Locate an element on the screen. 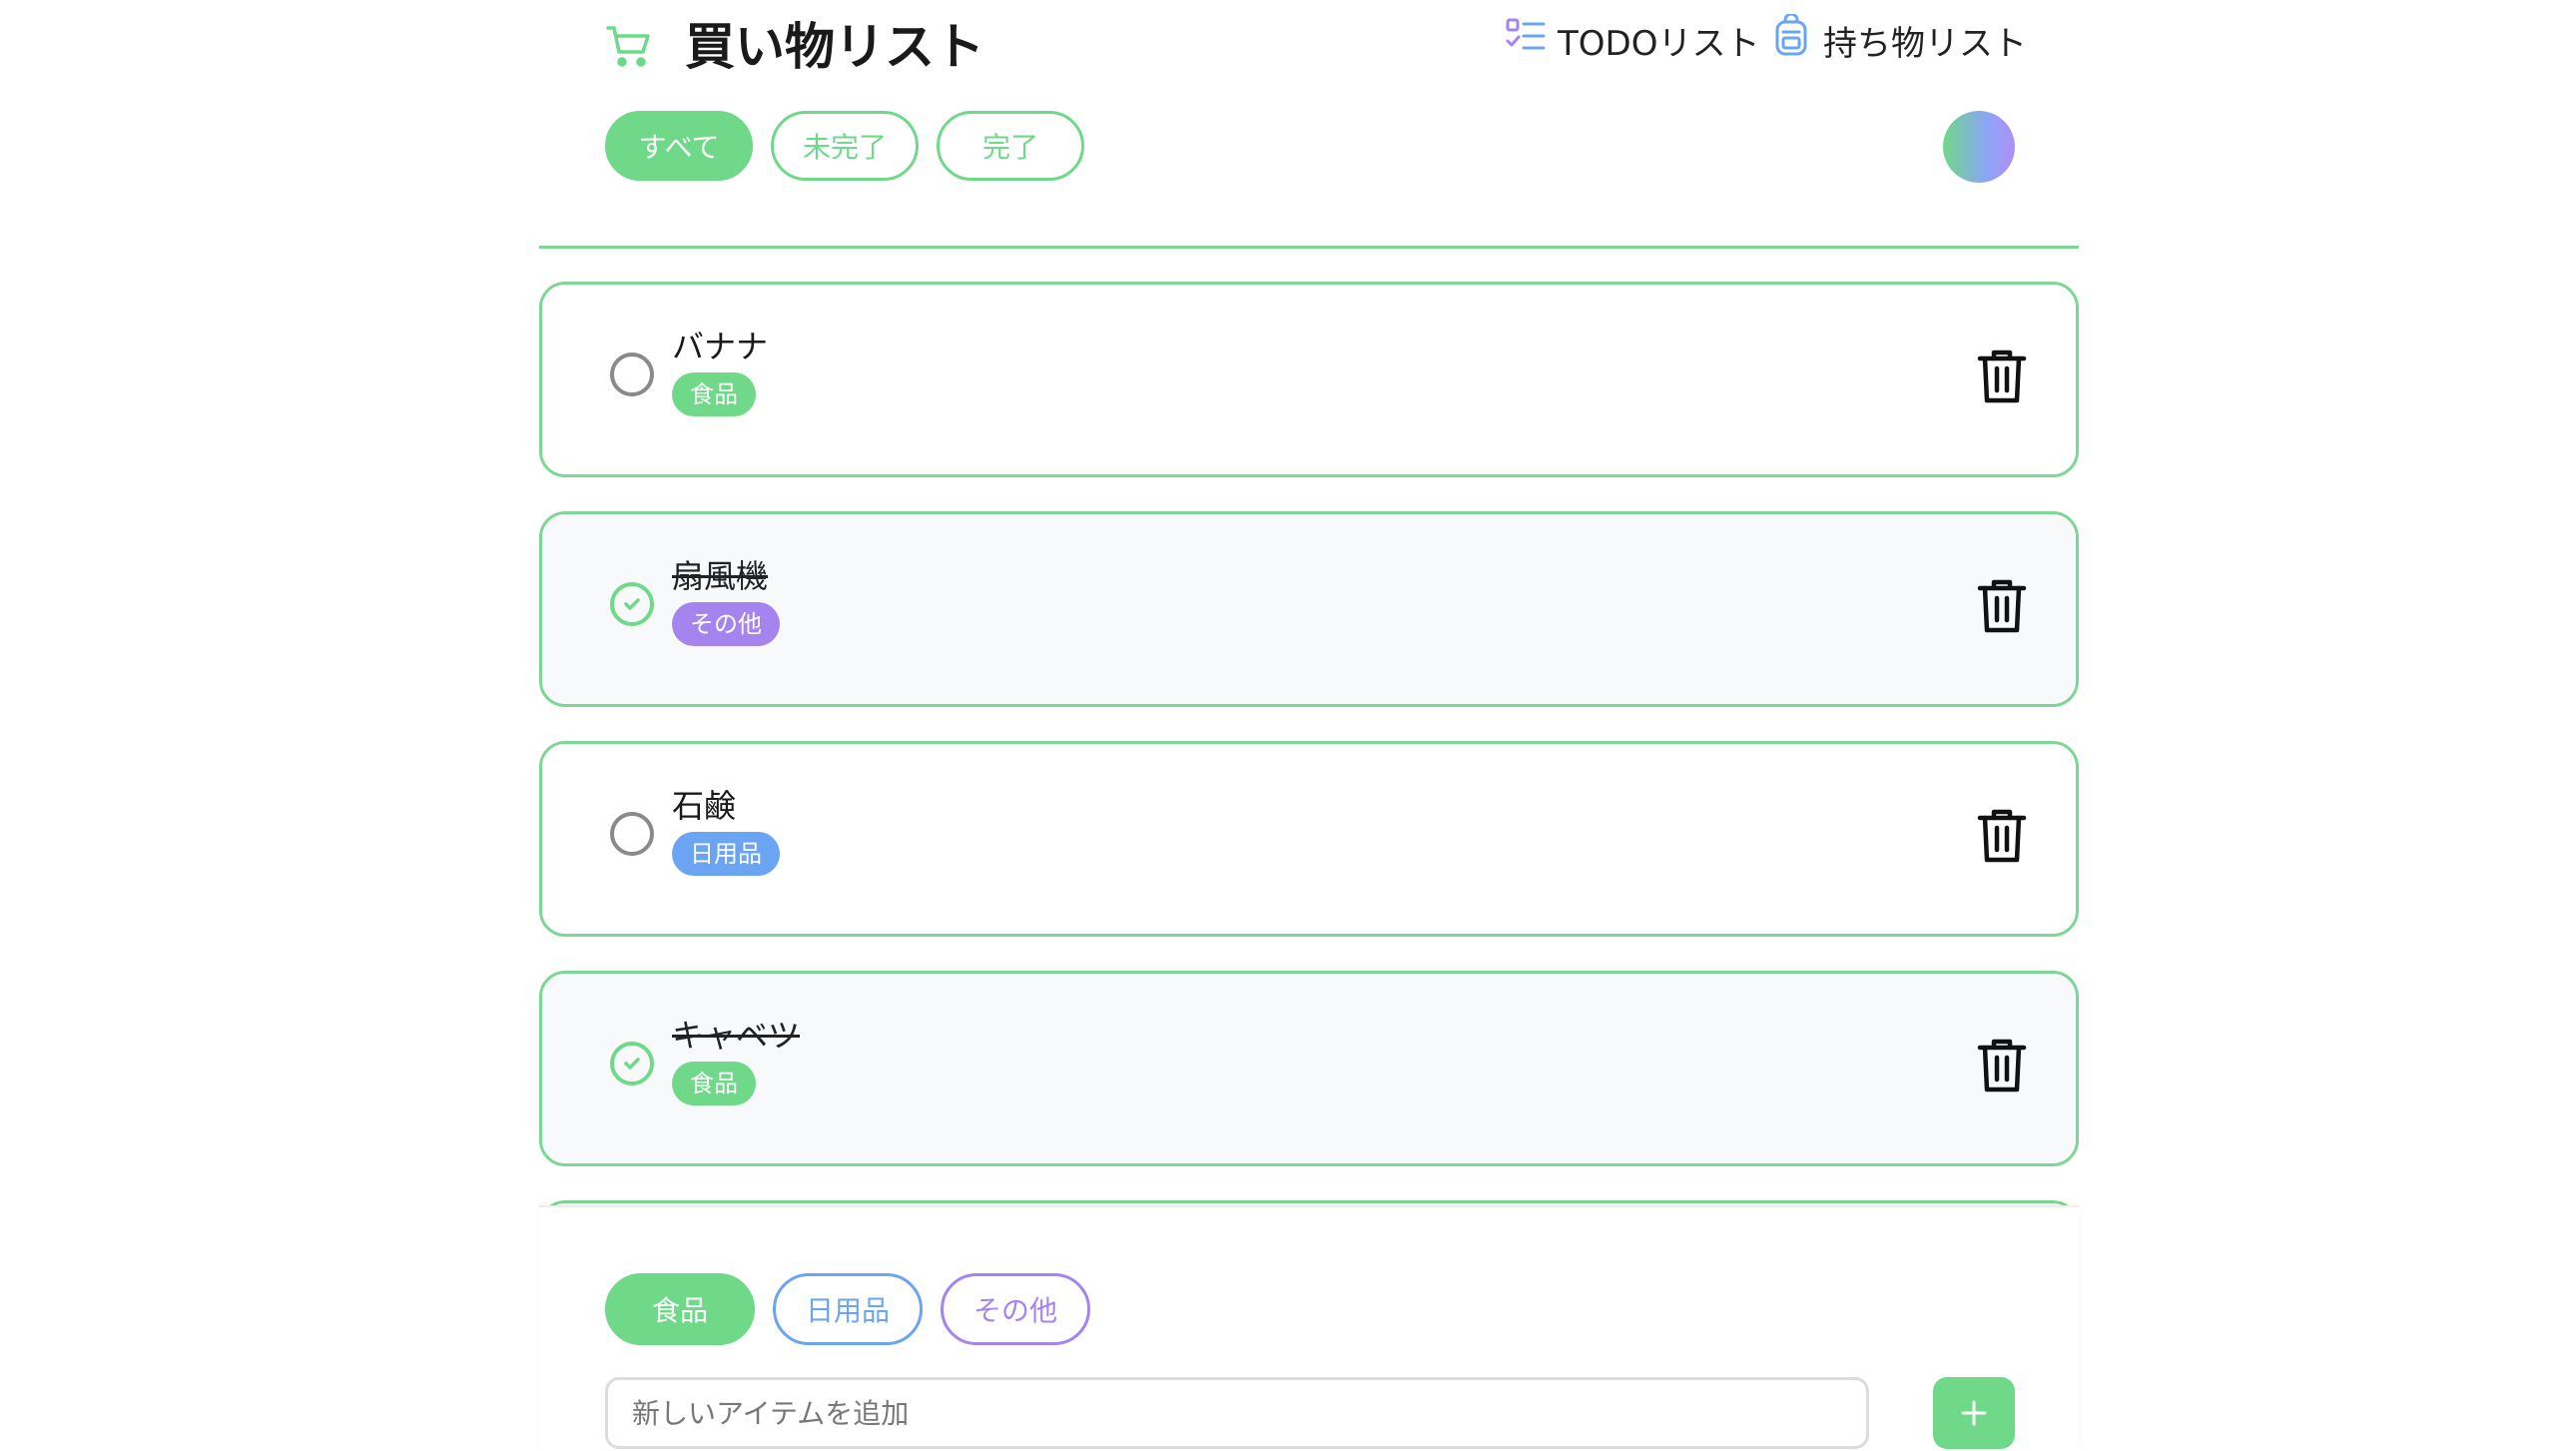  nav-belongings-label: 持ち物リスト is located at coordinates (1925, 43).